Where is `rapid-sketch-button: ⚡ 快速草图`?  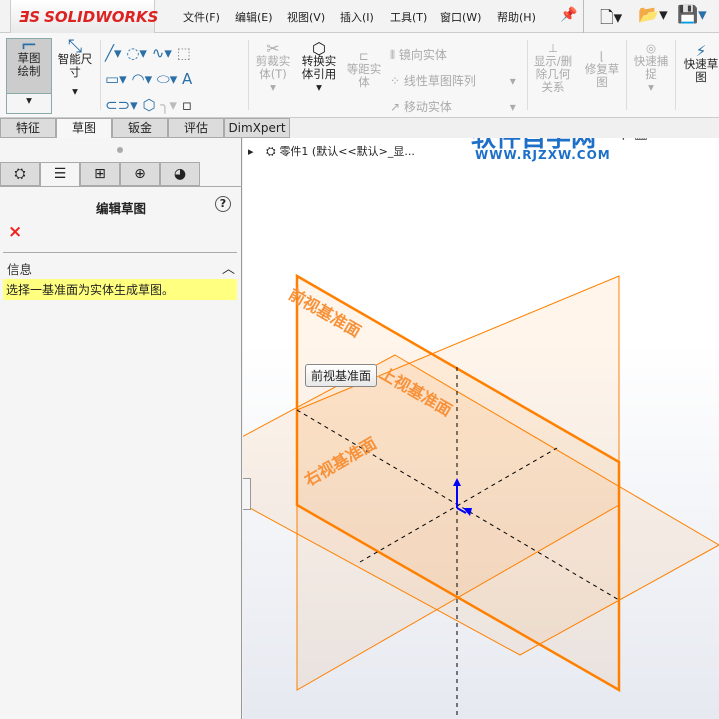 rapid-sketch-button: ⚡ 快速草图 is located at coordinates (699, 64).